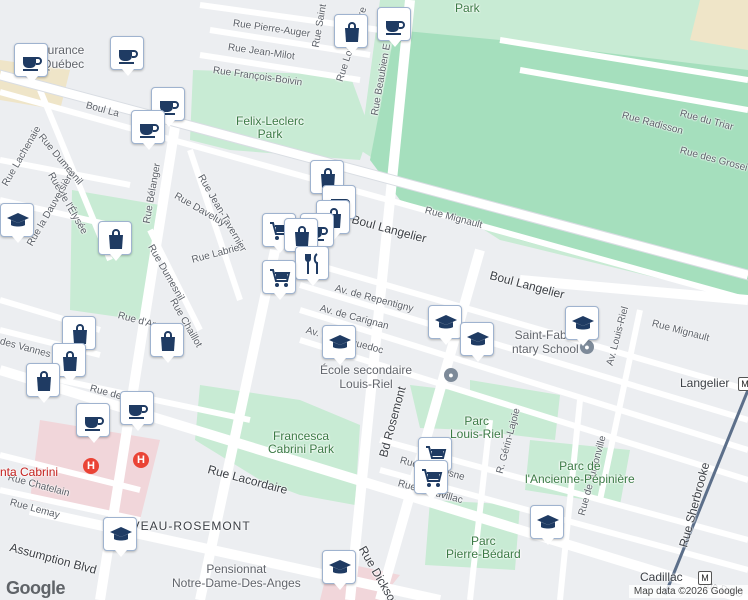 This screenshot has width=748, height=600. I want to click on map-attribution: Map data ©2026 Google, so click(688, 591).